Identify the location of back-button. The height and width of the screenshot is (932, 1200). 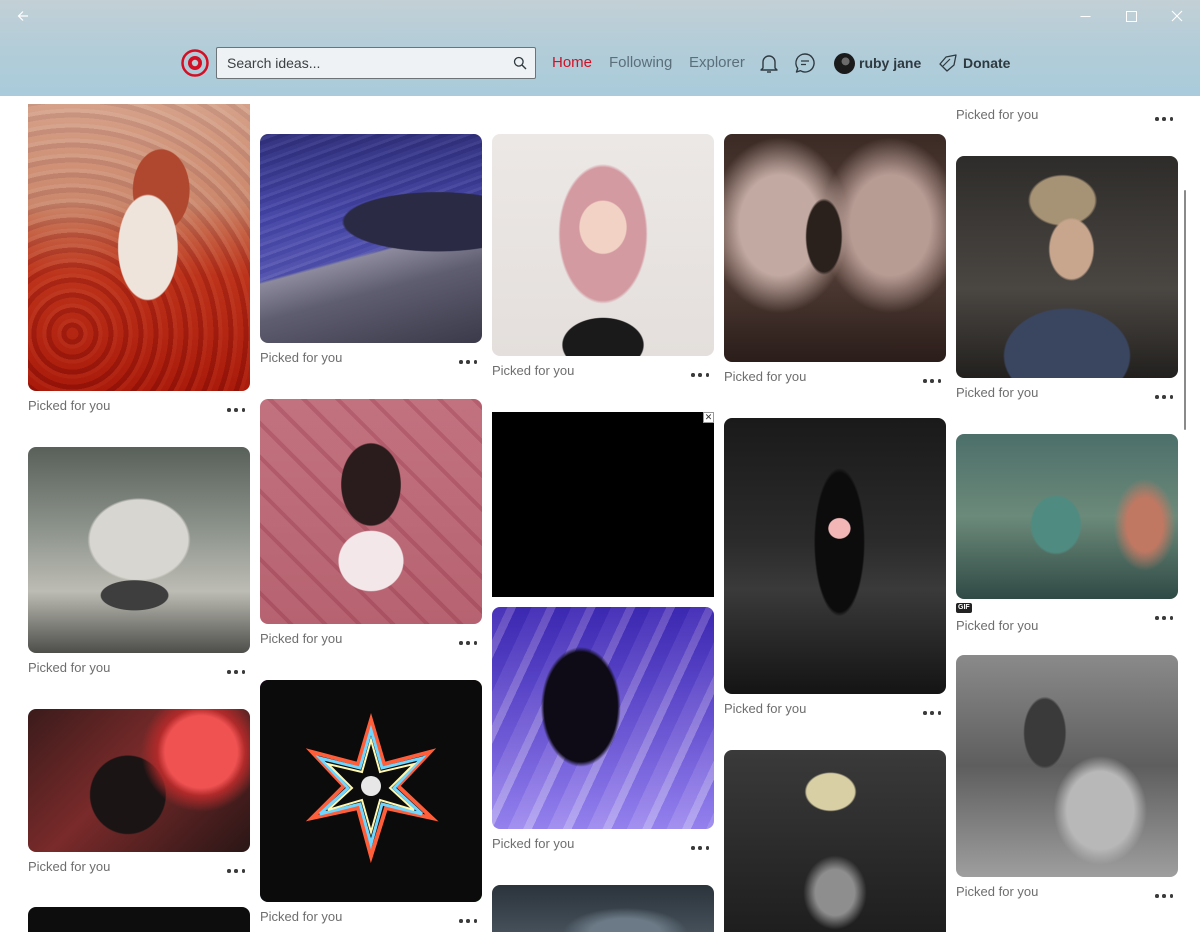
(23, 16).